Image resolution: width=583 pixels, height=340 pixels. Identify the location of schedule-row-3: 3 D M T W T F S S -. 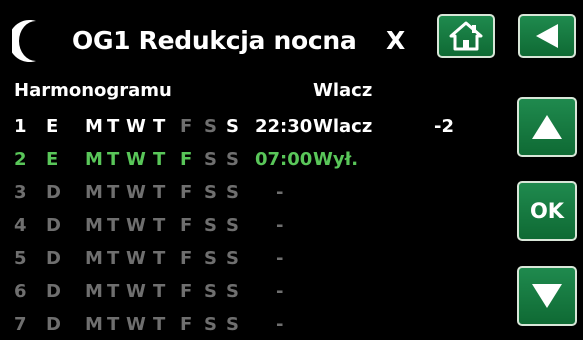
(250, 195).